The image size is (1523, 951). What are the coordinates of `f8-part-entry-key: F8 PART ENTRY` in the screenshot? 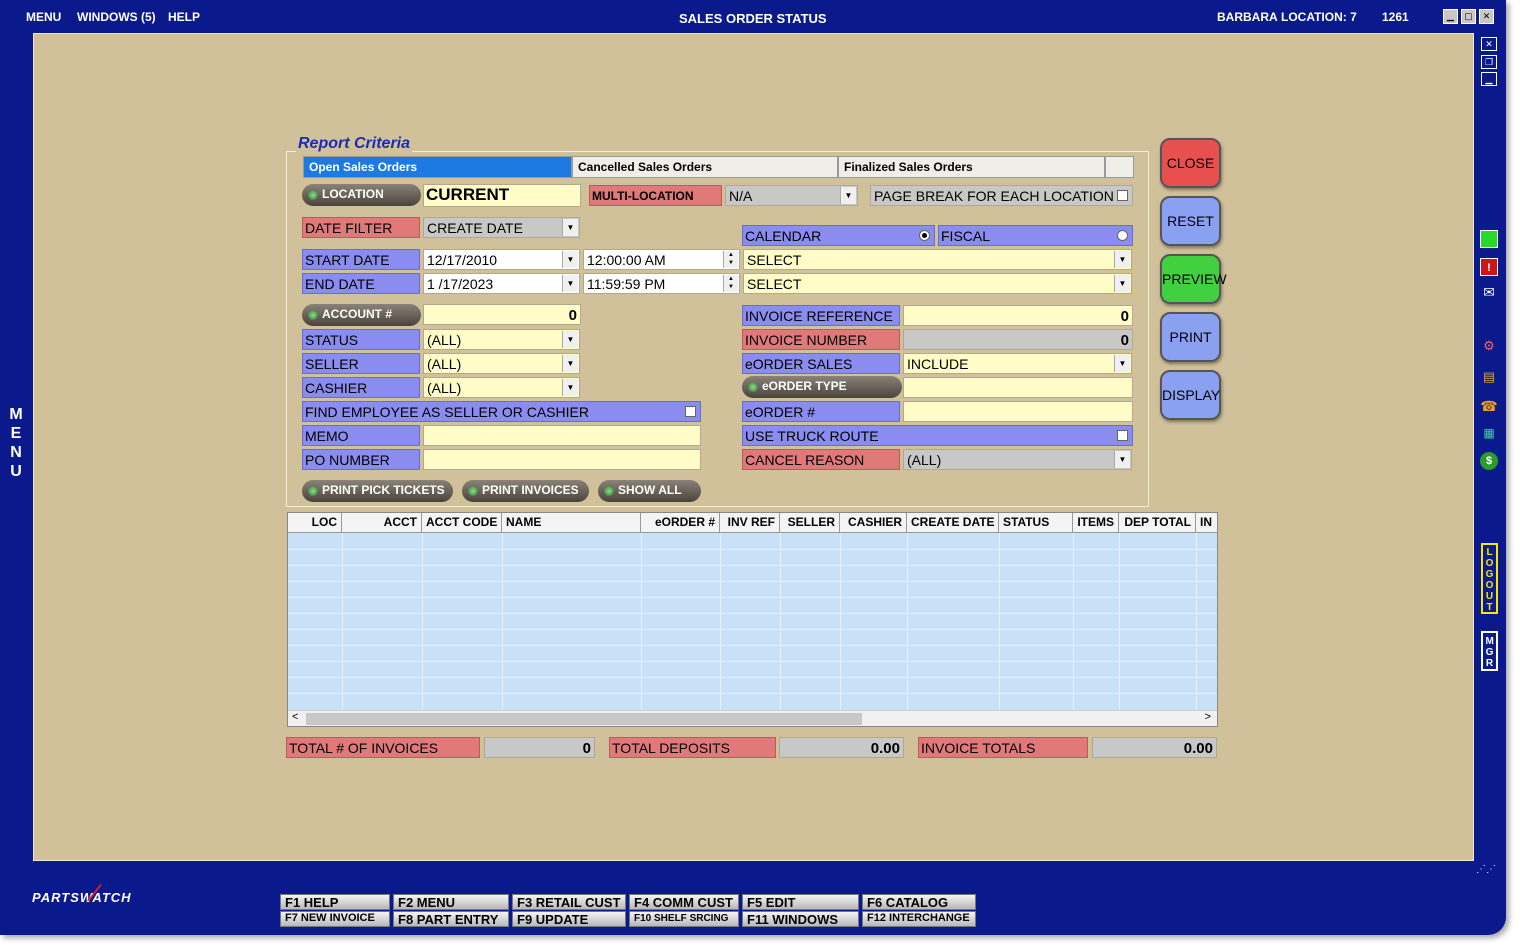 It's located at (451, 919).